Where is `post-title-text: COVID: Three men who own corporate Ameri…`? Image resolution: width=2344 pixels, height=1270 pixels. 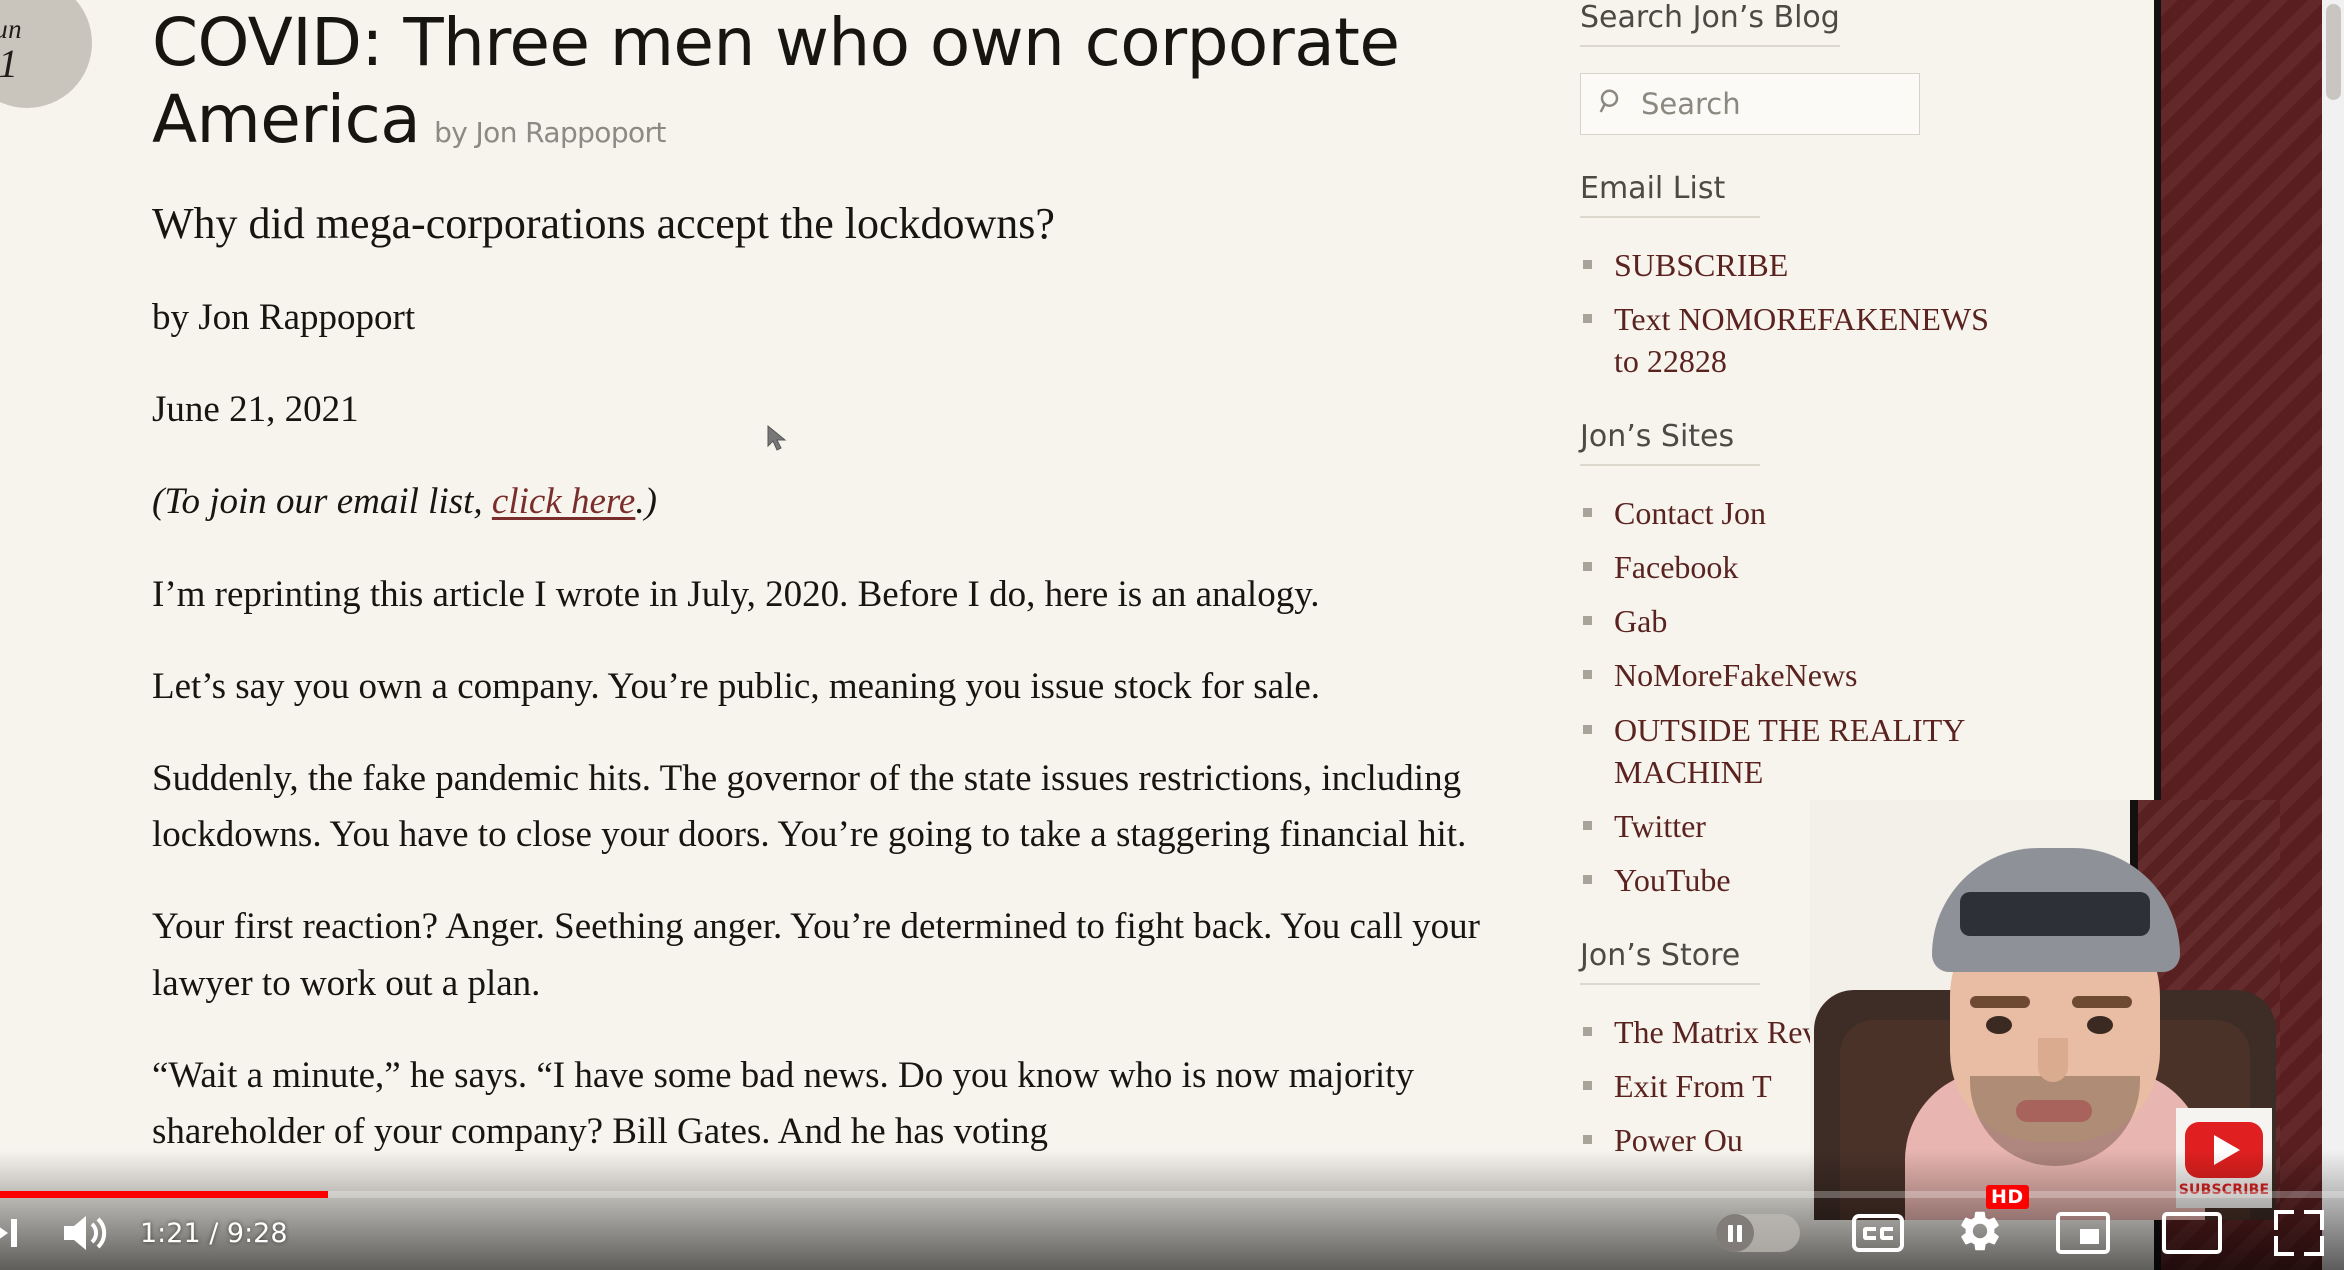
post-title-text: COVID: Three men who own corporate Ameri… is located at coordinates (776, 81).